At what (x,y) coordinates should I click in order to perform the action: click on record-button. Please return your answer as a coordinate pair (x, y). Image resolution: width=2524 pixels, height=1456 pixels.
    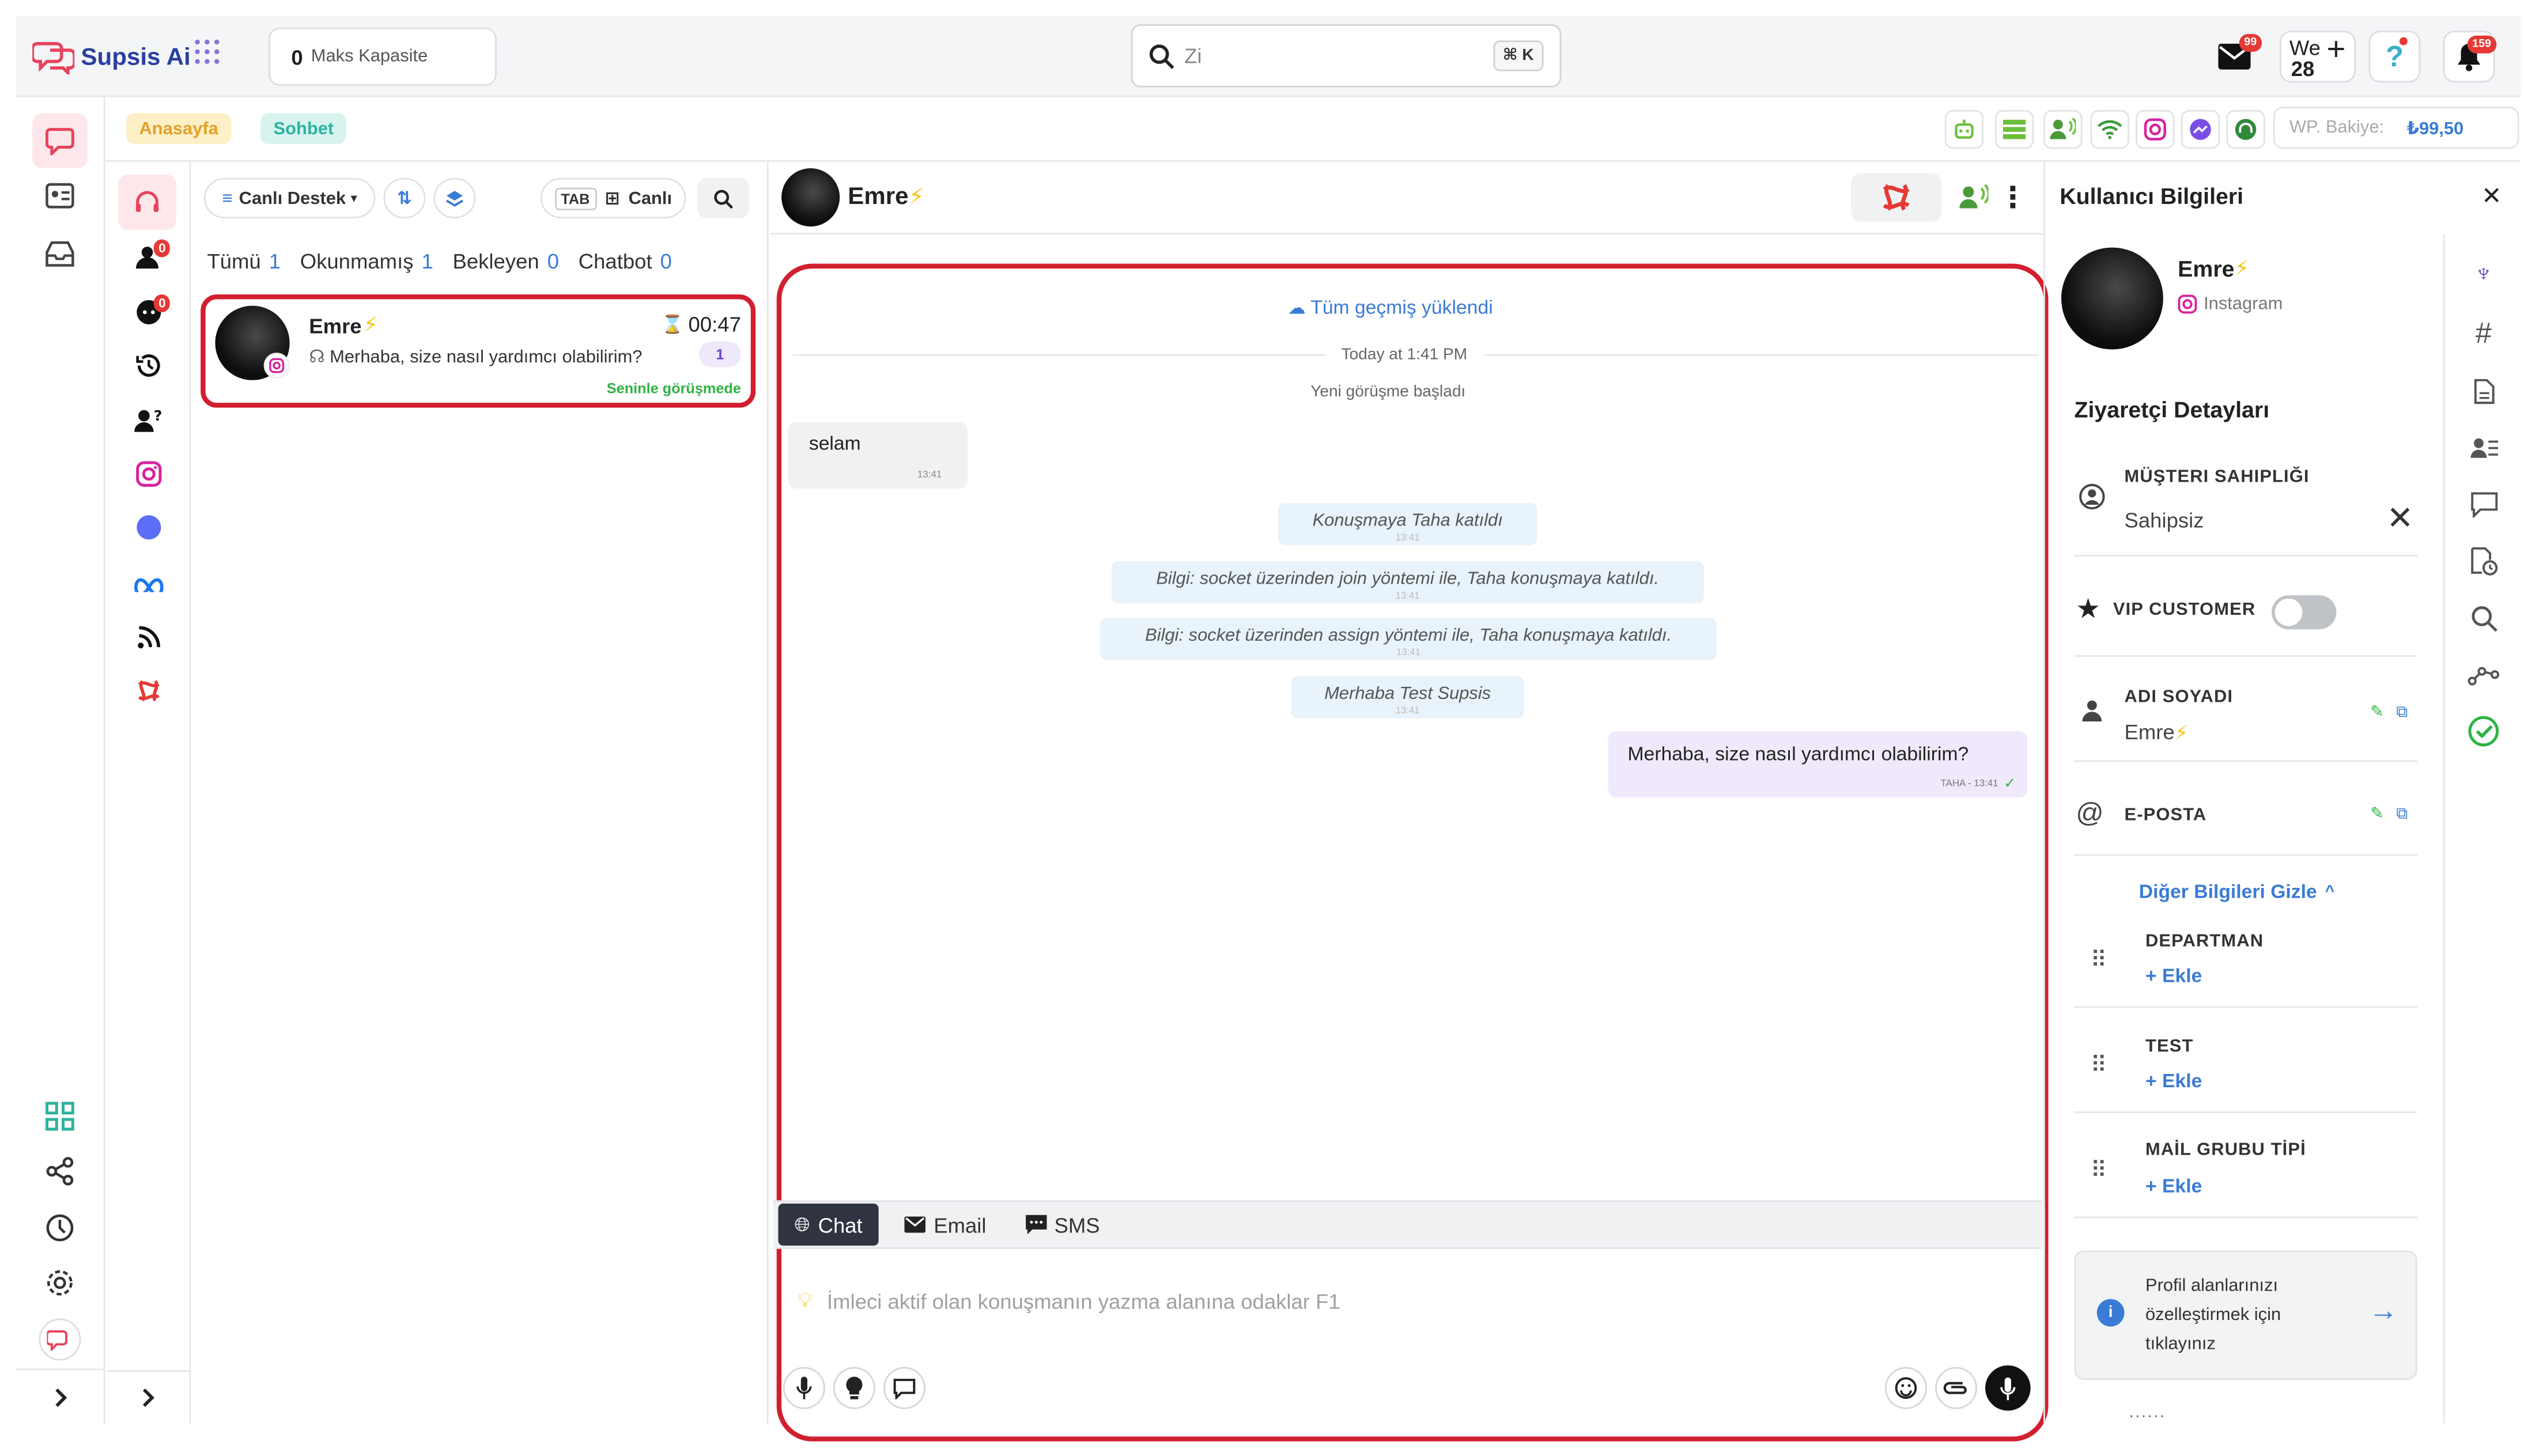
    Looking at the image, I should click on (2008, 1388).